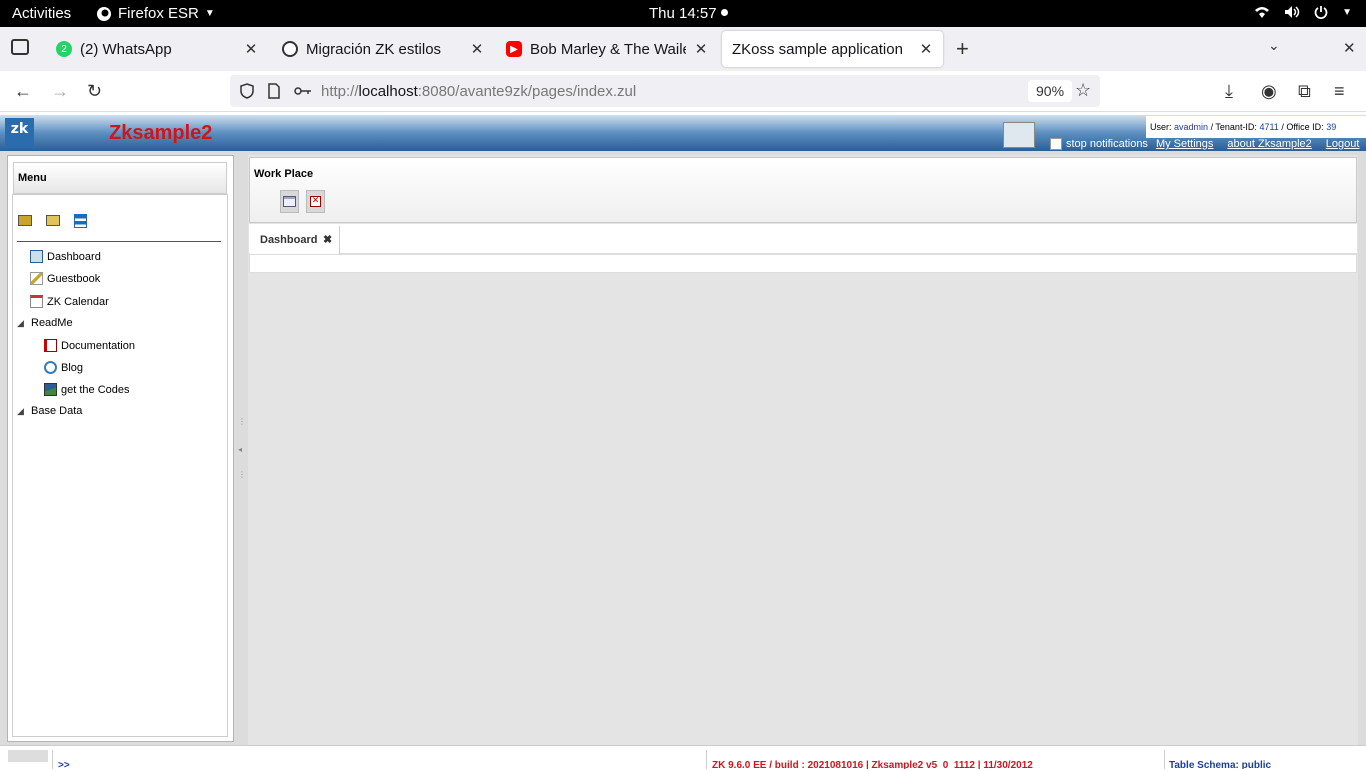 The image size is (1366, 771). What do you see at coordinates (126, 49) in the screenshot?
I see `tab-title: (2) WhatsApp` at bounding box center [126, 49].